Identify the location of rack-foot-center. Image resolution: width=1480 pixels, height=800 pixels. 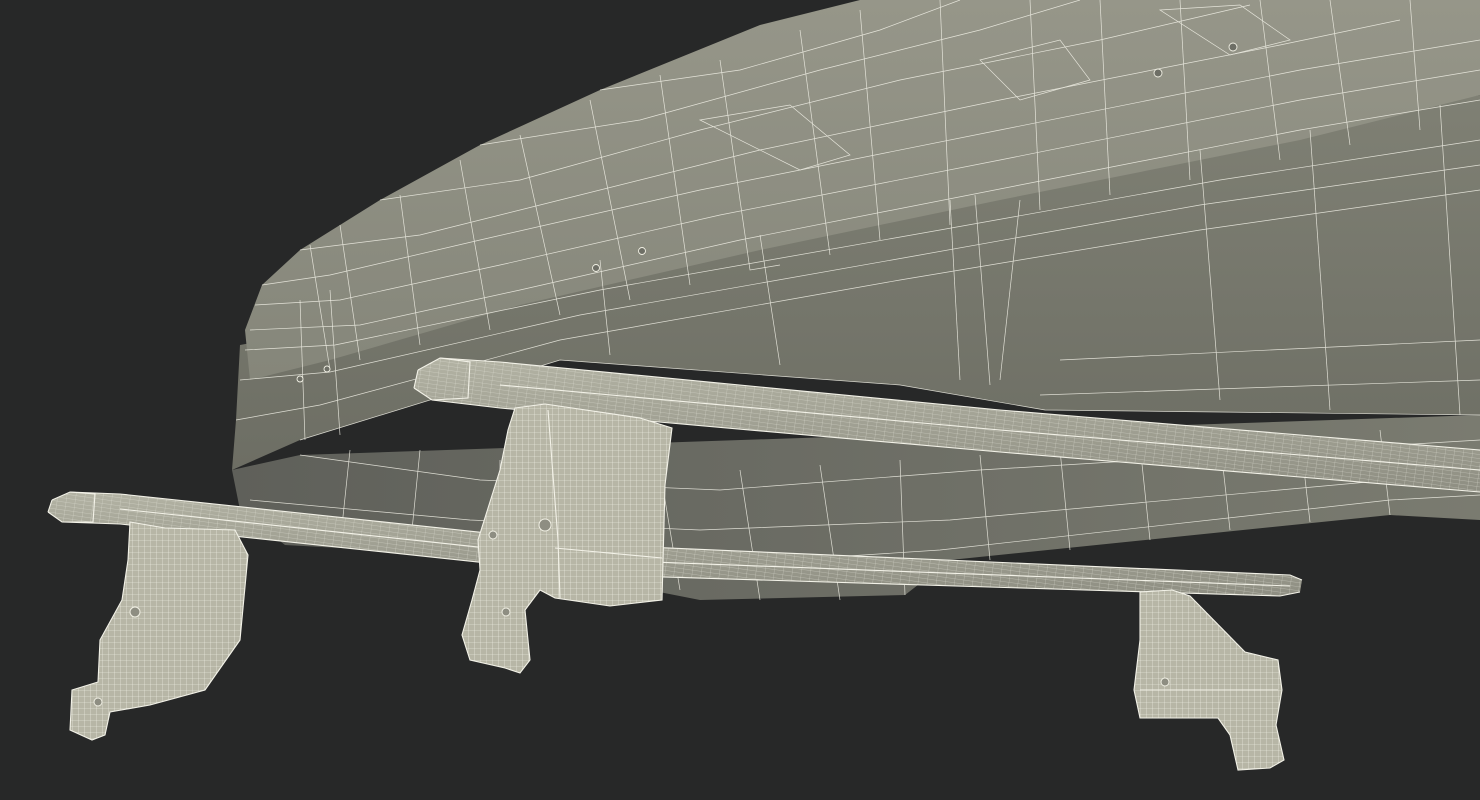
(567, 538).